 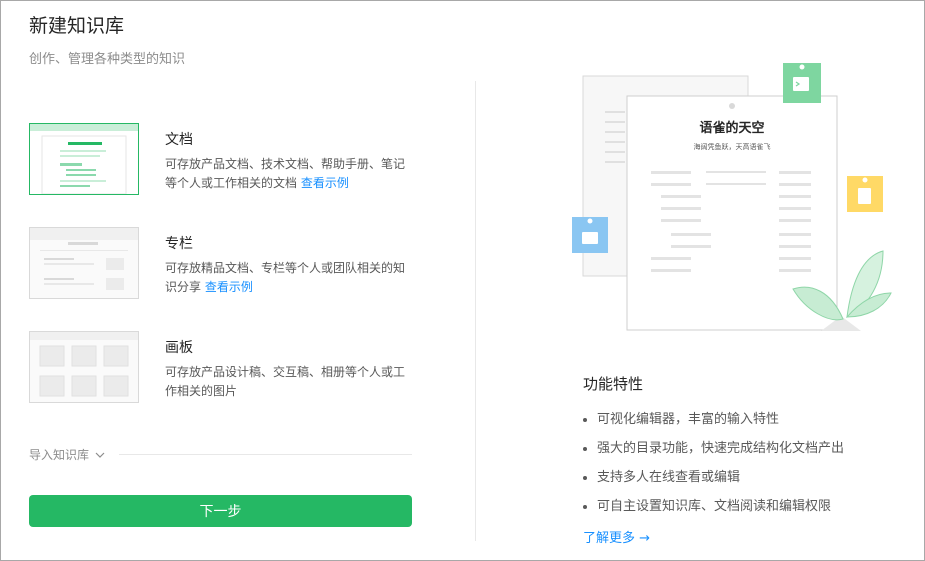 I want to click on document-thumbnail, so click(x=84, y=159).